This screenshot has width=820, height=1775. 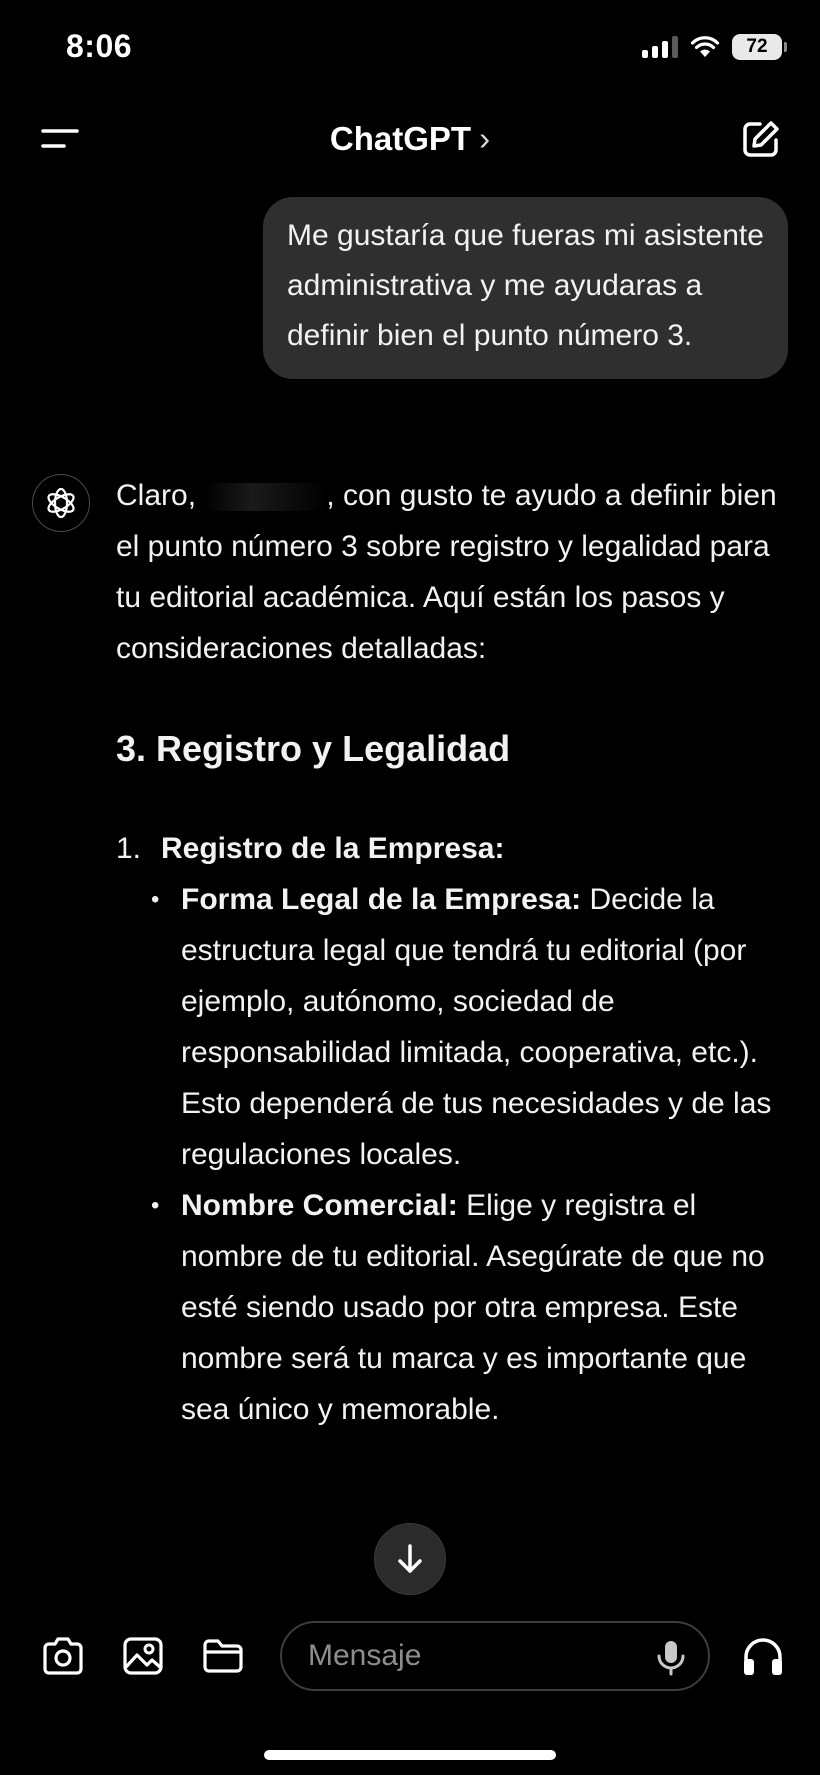 What do you see at coordinates (671, 1658) in the screenshot?
I see `microphone-icon` at bounding box center [671, 1658].